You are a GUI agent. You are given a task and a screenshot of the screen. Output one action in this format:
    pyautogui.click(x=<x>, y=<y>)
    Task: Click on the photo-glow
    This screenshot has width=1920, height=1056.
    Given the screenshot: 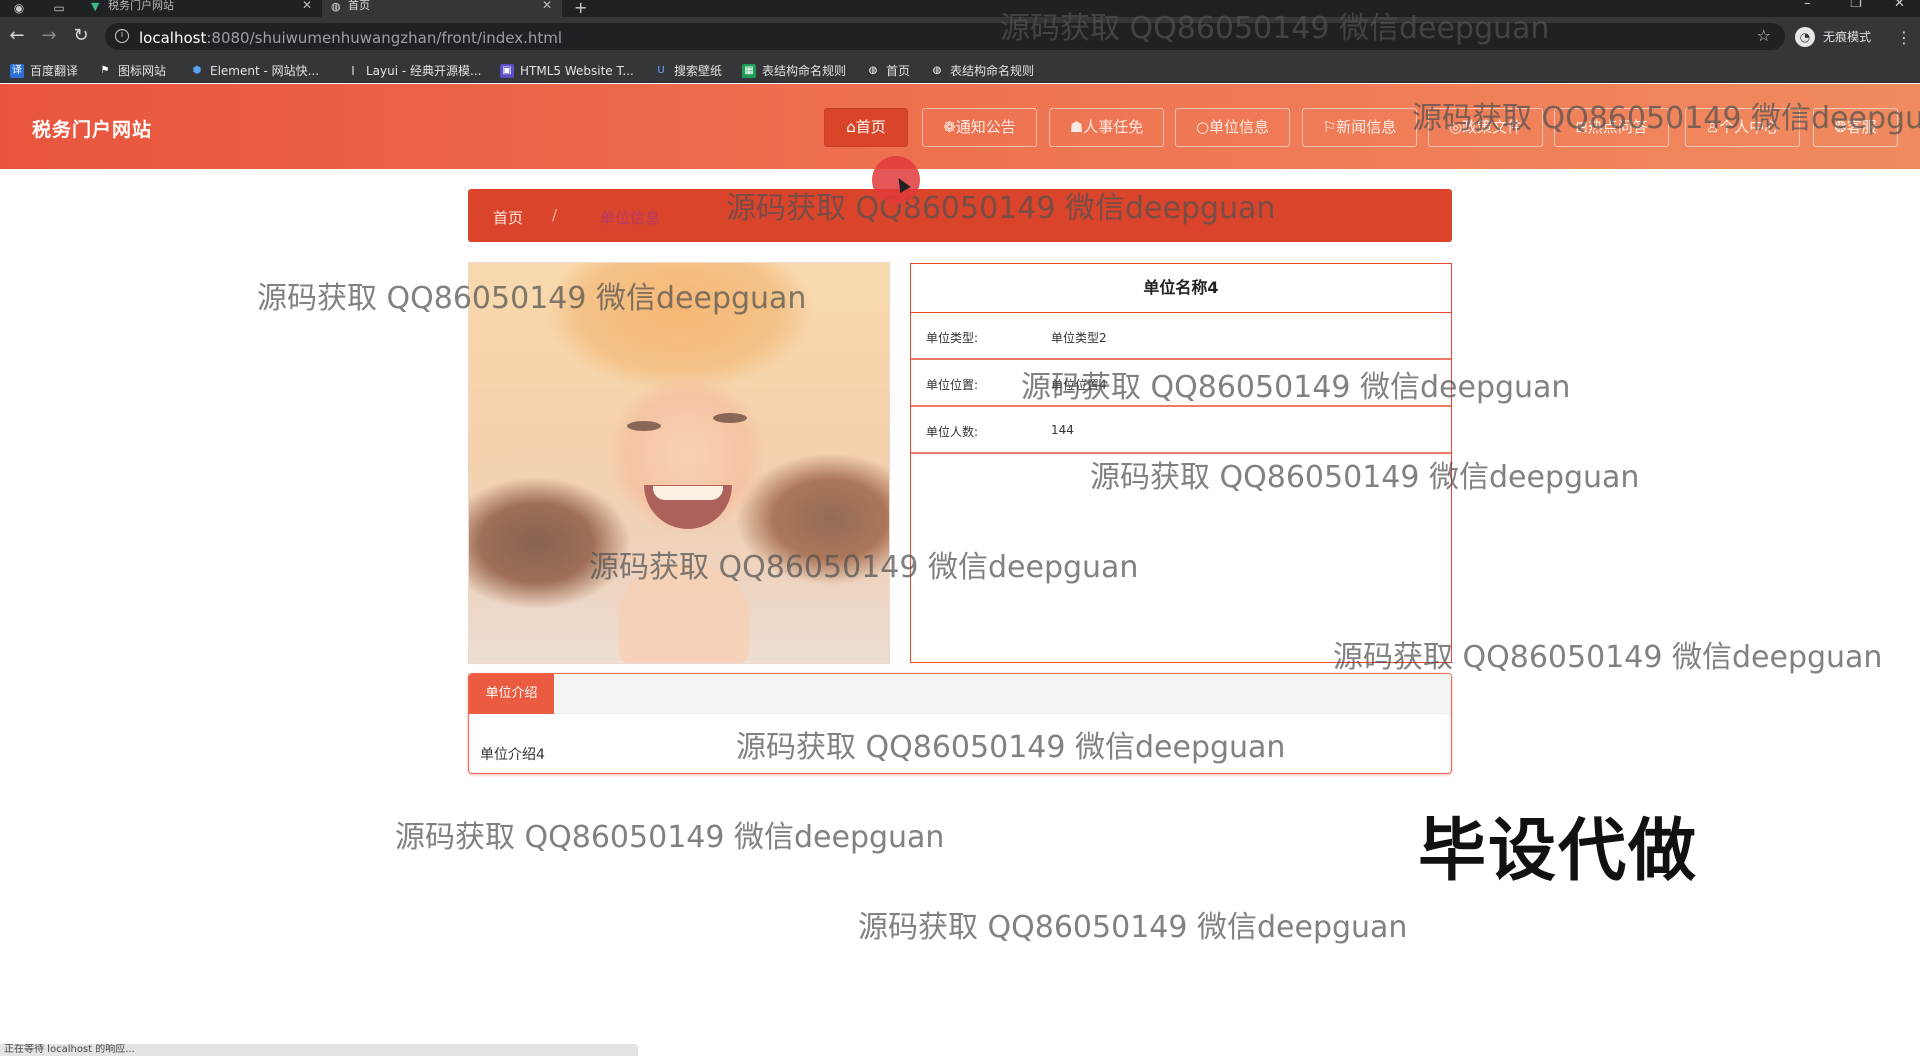 What is the action you would take?
    pyautogui.click(x=679, y=463)
    